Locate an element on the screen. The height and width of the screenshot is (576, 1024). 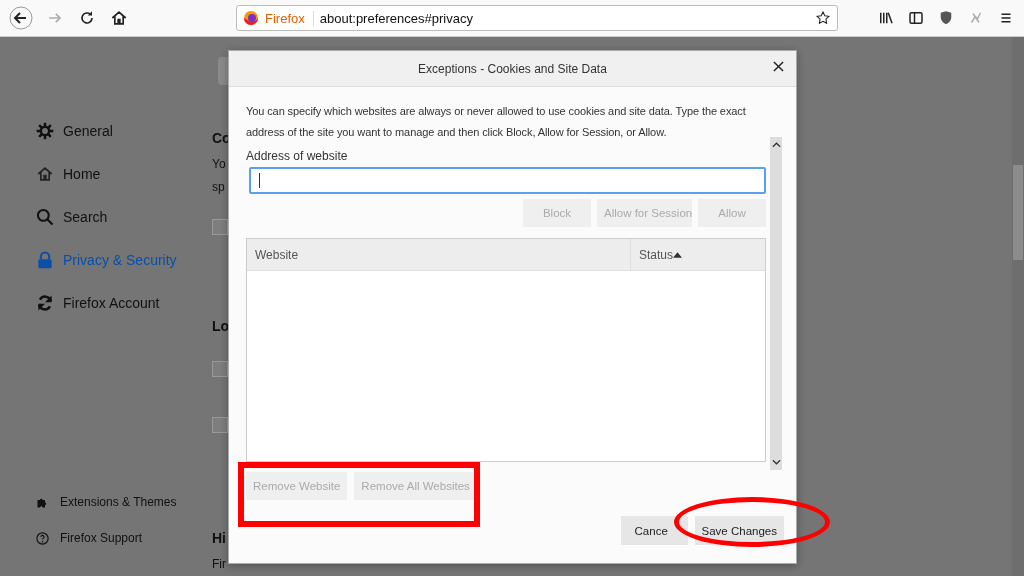
sort-arrow-icon is located at coordinates (678, 254).